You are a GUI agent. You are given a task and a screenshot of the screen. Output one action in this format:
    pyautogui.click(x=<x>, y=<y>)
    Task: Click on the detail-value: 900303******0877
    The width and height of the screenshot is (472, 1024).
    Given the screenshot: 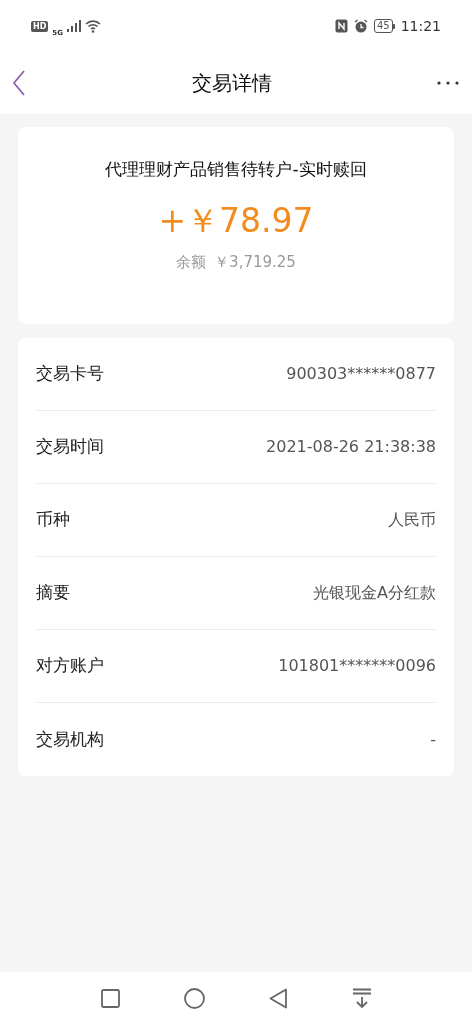 What is the action you would take?
    pyautogui.click(x=361, y=374)
    